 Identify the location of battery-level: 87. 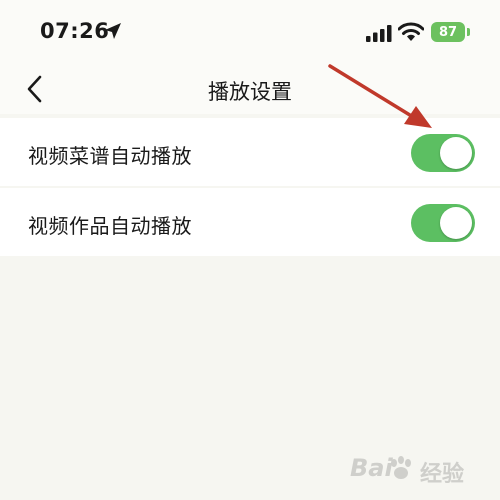
(448, 32).